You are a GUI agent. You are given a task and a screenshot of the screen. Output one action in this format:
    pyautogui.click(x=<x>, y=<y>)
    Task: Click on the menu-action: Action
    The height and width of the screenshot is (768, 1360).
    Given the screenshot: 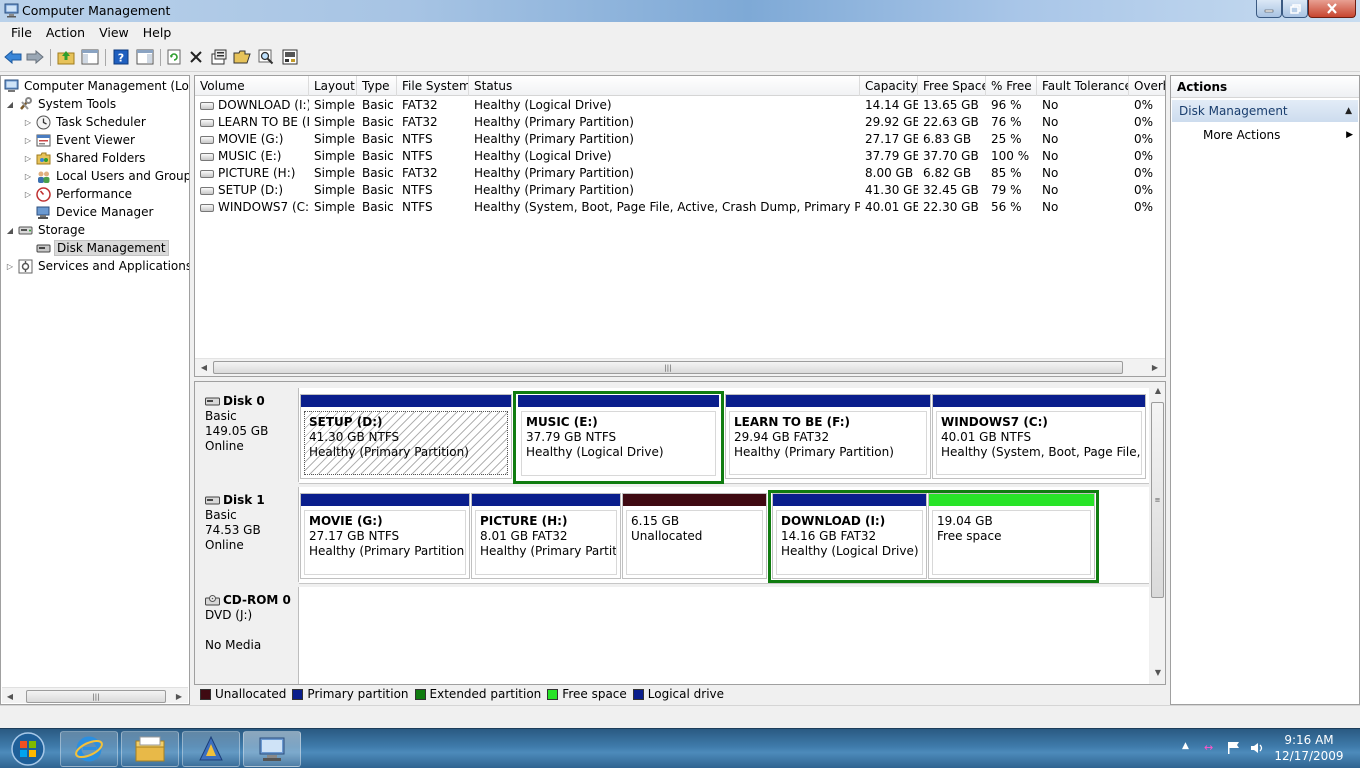 What is the action you would take?
    pyautogui.click(x=65, y=33)
    